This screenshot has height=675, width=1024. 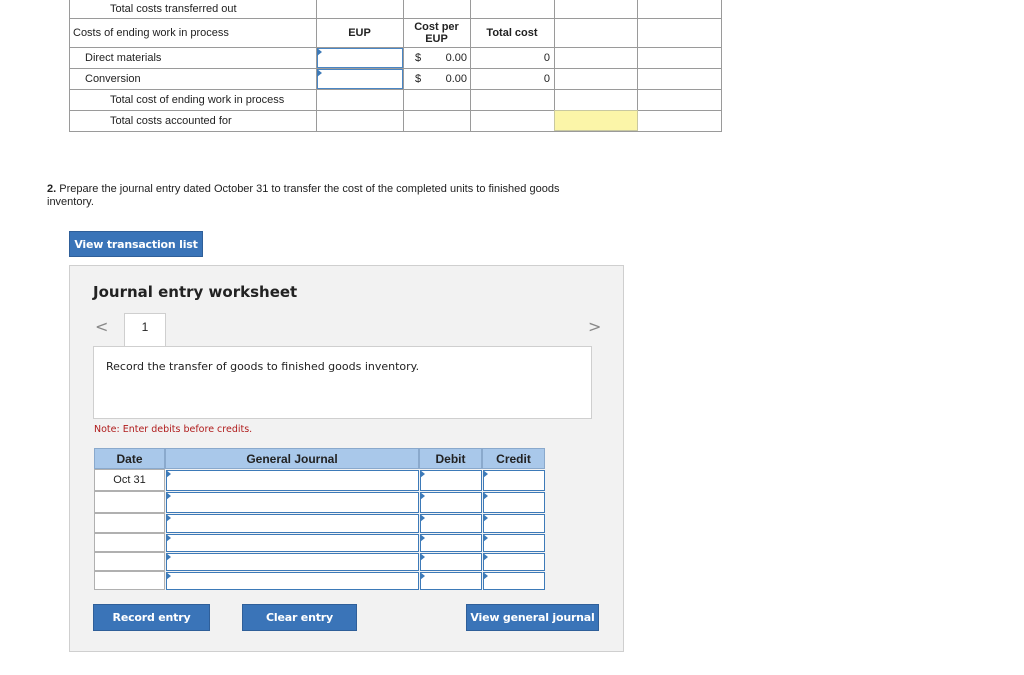 What do you see at coordinates (151, 32) in the screenshot?
I see `ending-wip-section-label: Costs of ending work in process` at bounding box center [151, 32].